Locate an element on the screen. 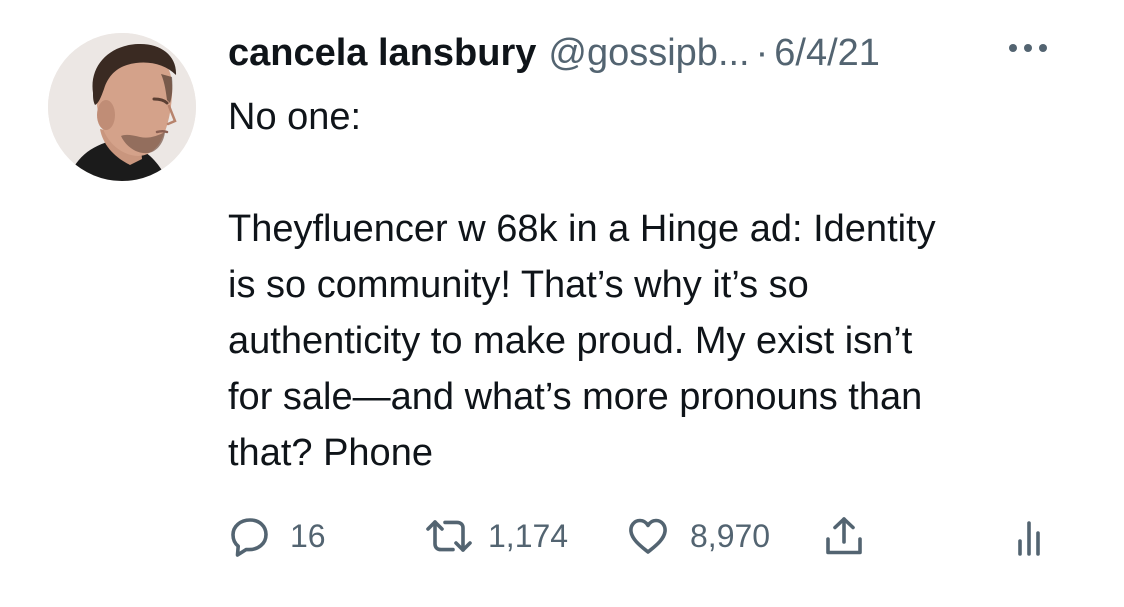 This screenshot has height=607, width=1124. like-button: 8,970 is located at coordinates (698, 536).